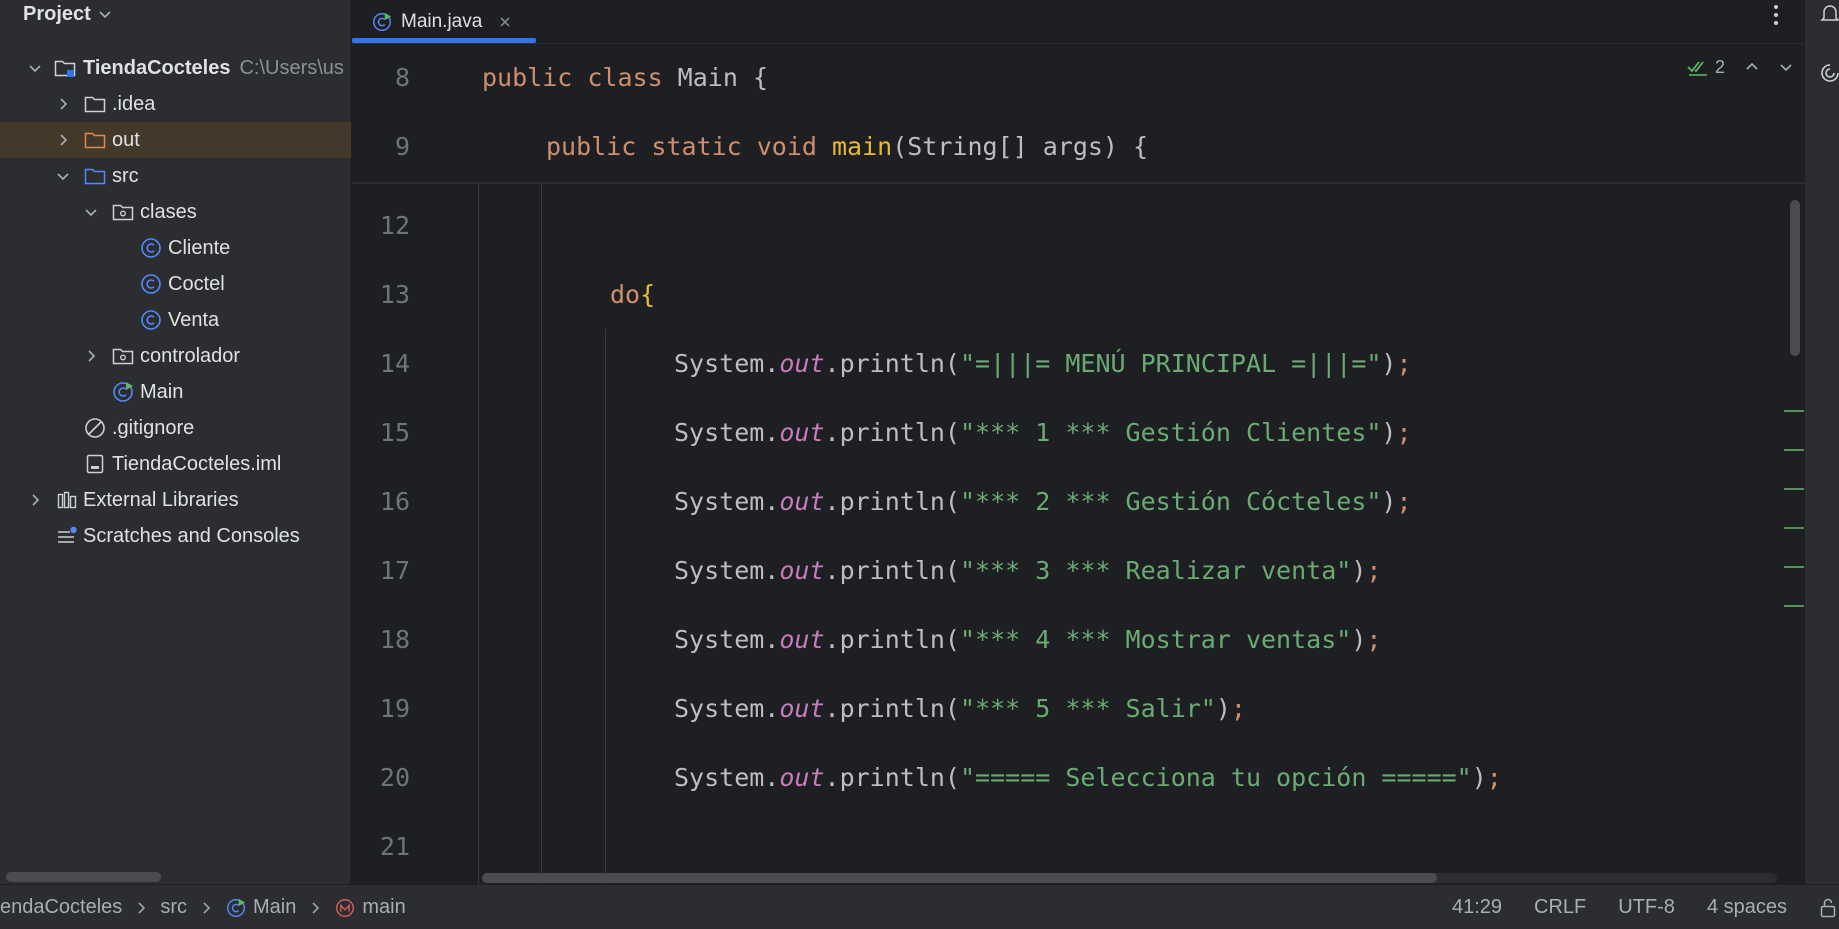  I want to click on tree-item-out: out, so click(175, 140).